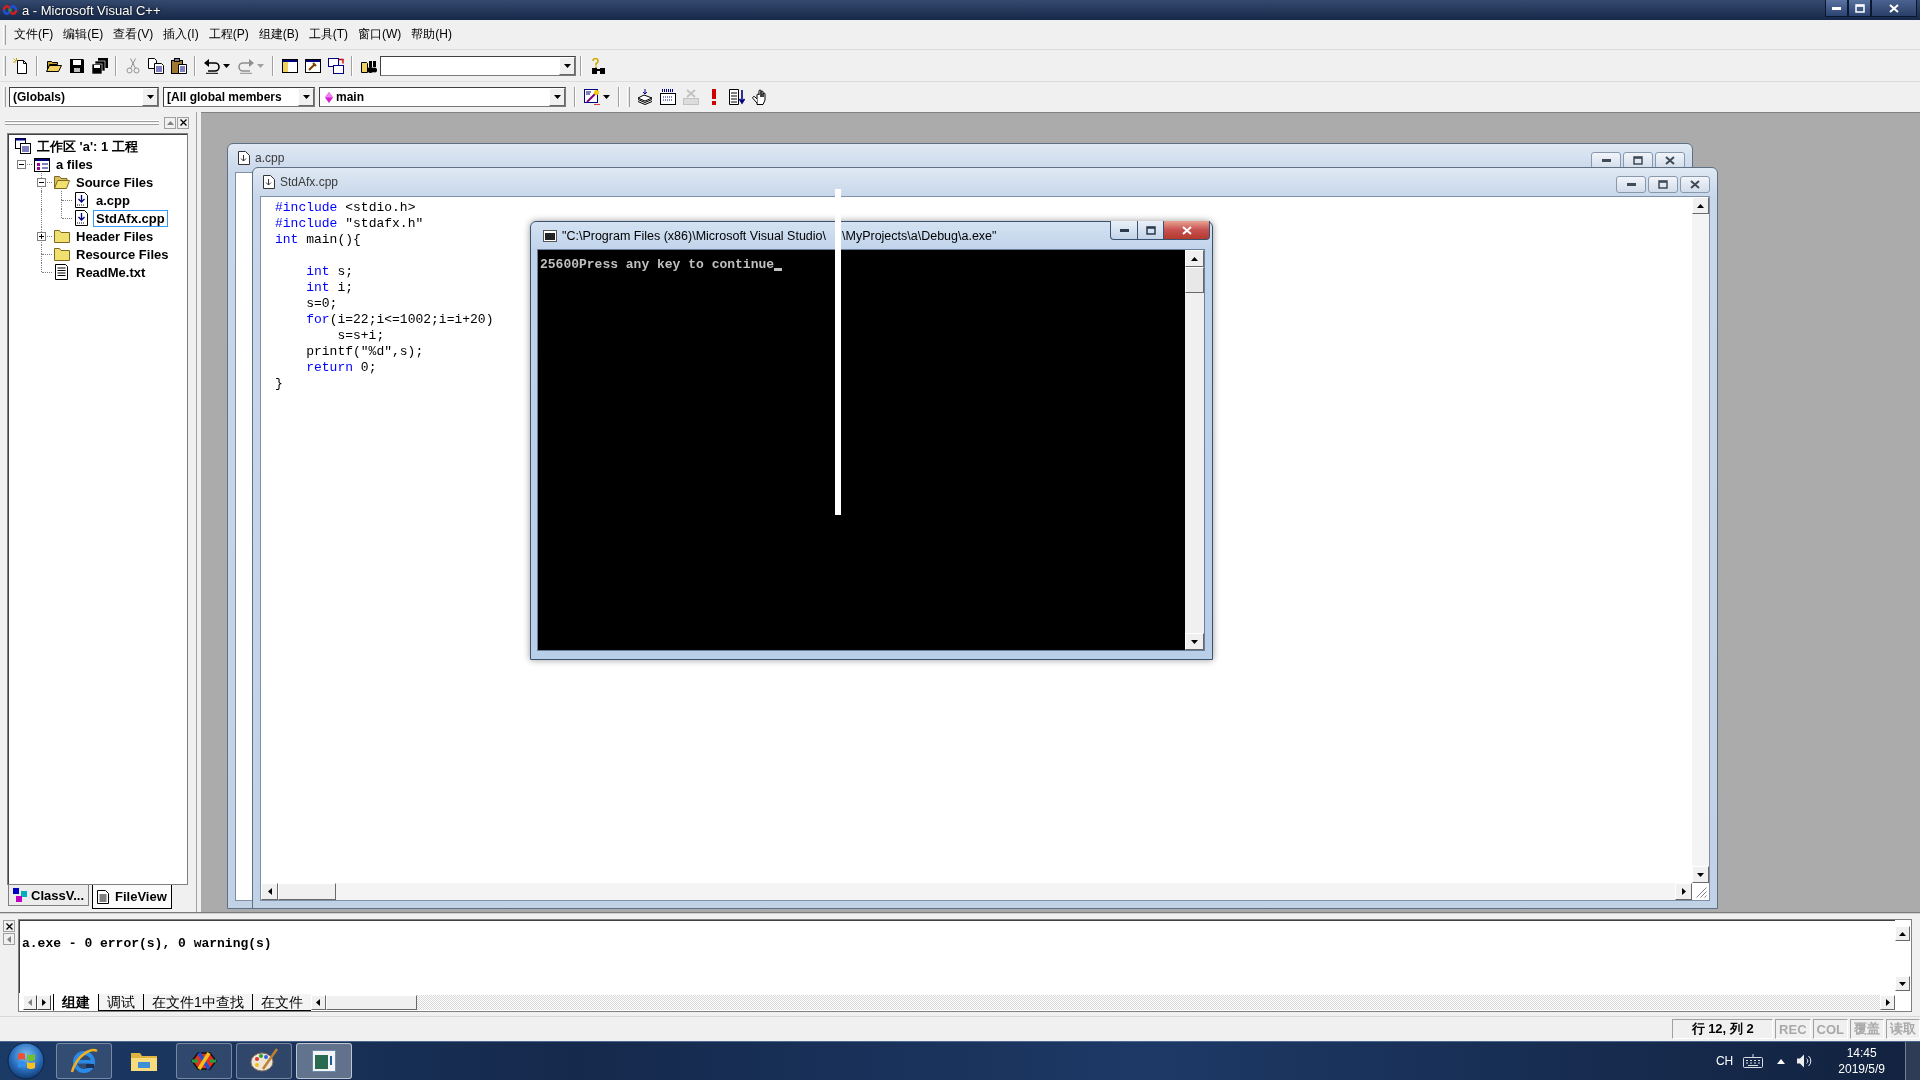 The width and height of the screenshot is (1920, 1080). I want to click on plus-box-icon, so click(41, 236).